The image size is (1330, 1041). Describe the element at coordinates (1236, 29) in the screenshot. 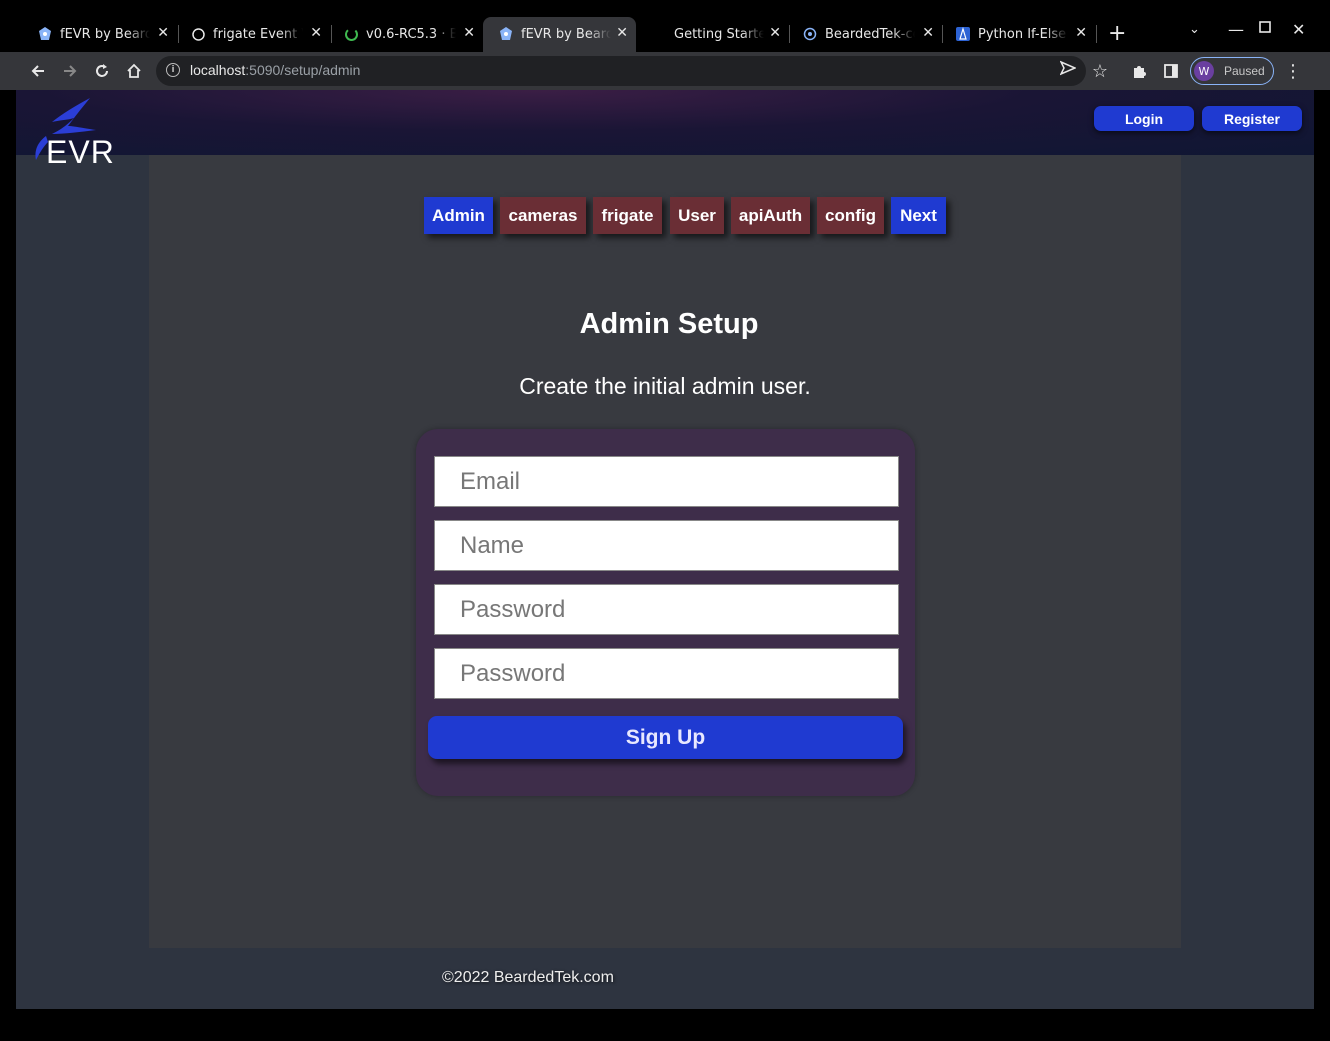

I see `minimize-icon: —` at that location.